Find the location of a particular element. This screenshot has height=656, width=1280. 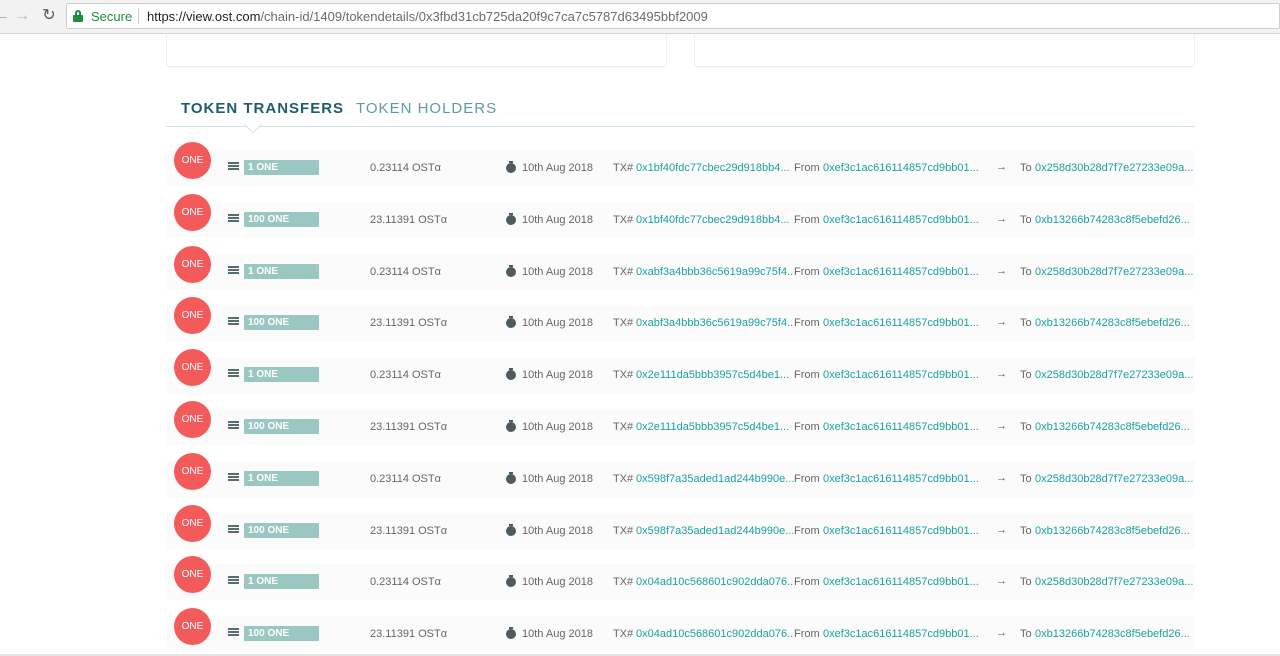

tab-token-transfers: TOKEN TRANSFERS is located at coordinates (262, 108).